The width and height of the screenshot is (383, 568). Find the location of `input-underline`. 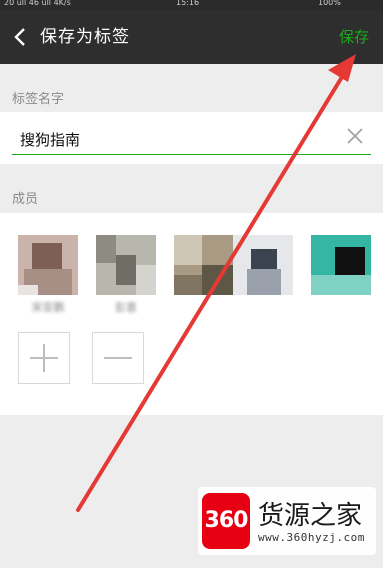

input-underline is located at coordinates (191, 154).